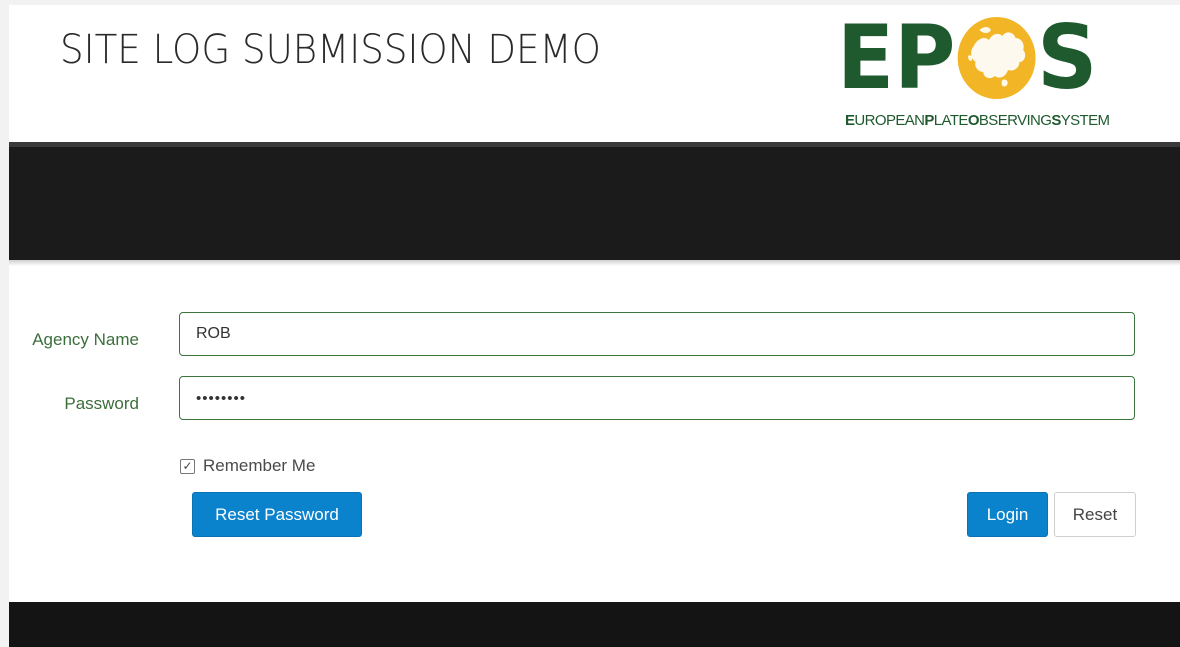 The image size is (1180, 647). What do you see at coordinates (657, 398) in the screenshot?
I see `password-input: ••••••••` at bounding box center [657, 398].